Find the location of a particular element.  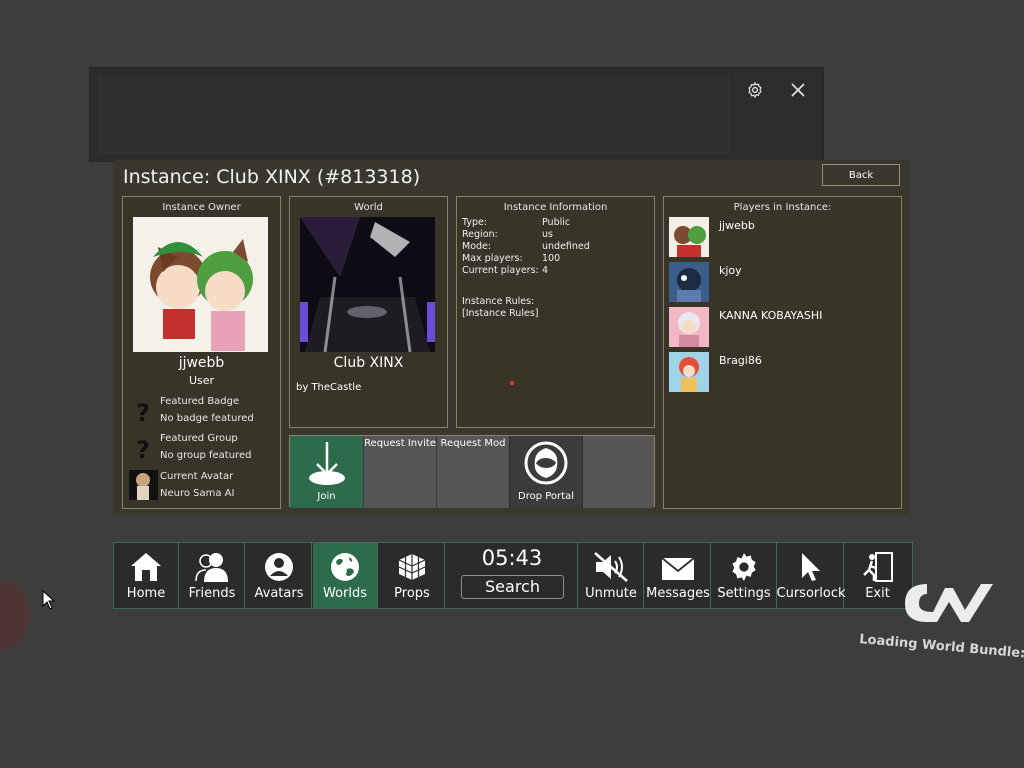

avatars-button: Avatars is located at coordinates (279, 575).